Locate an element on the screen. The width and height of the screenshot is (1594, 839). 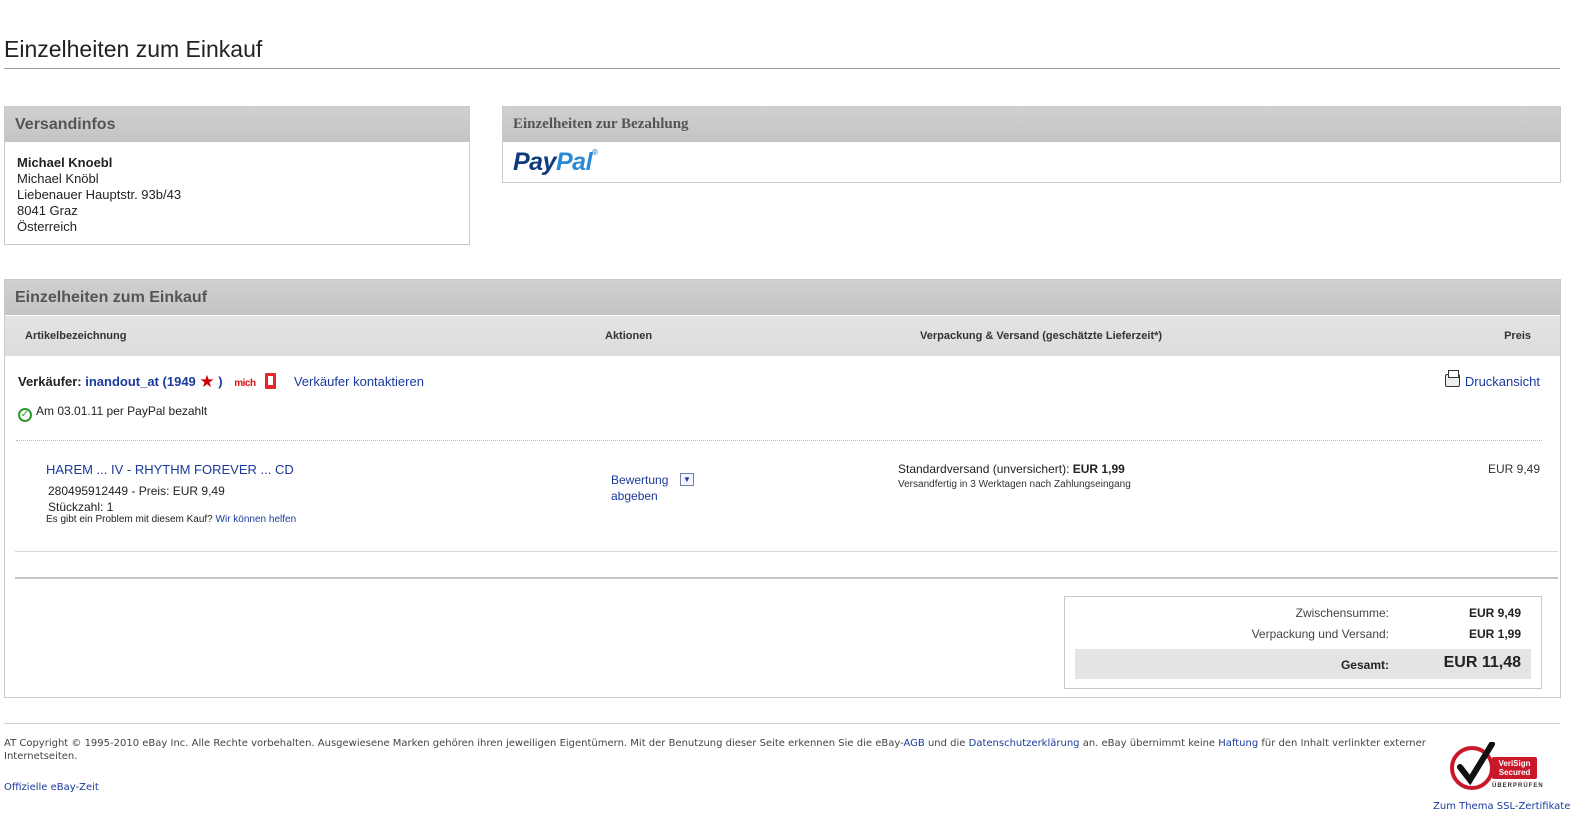
paypal-logo: PayPal® is located at coordinates (555, 162).